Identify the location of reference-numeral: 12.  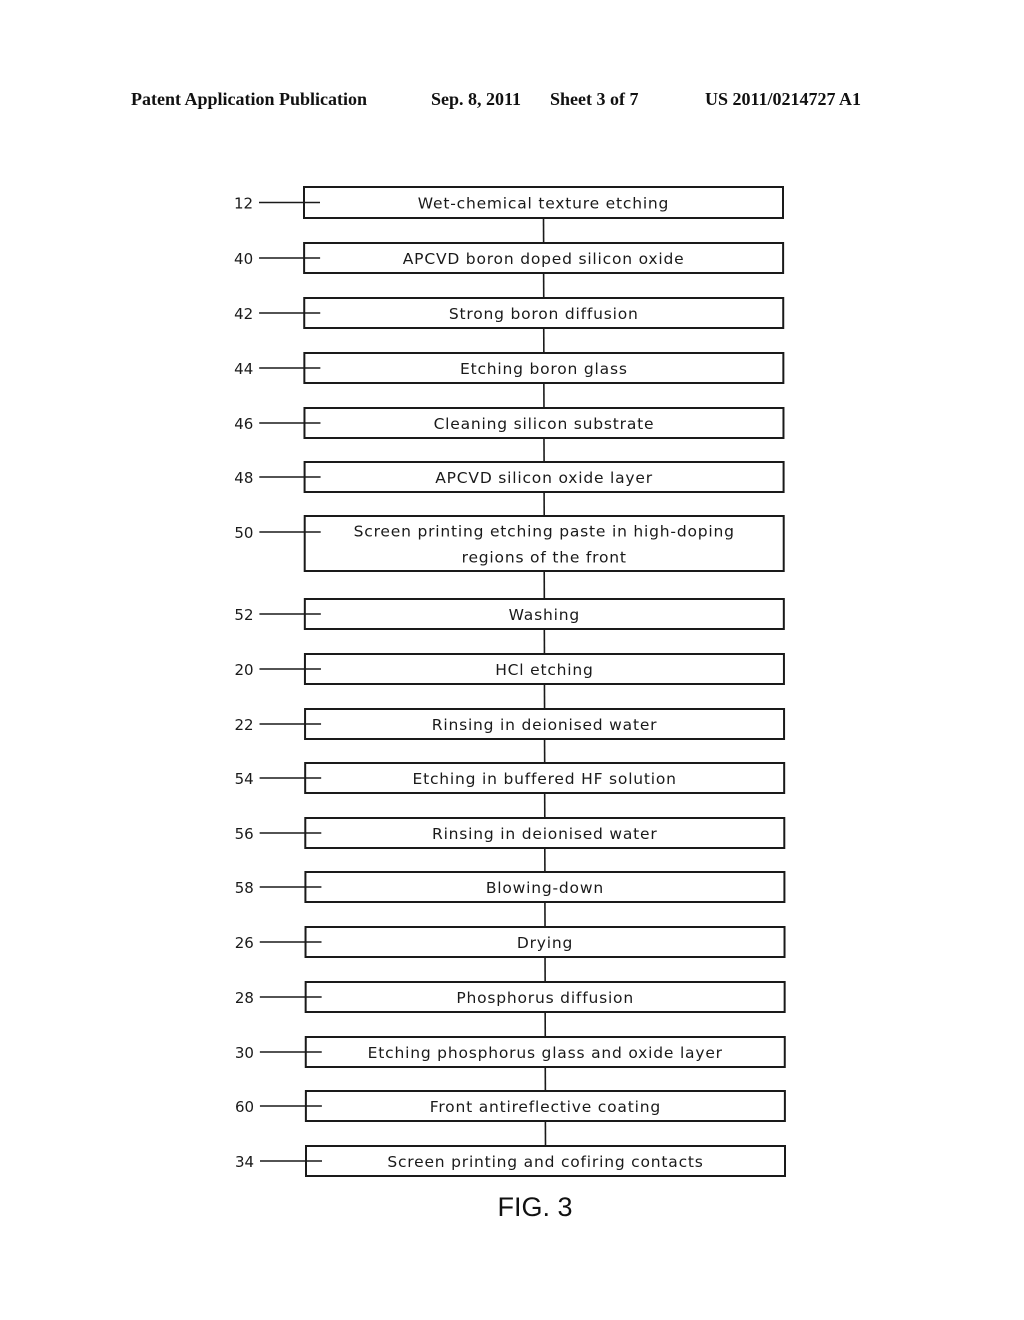
(243, 204).